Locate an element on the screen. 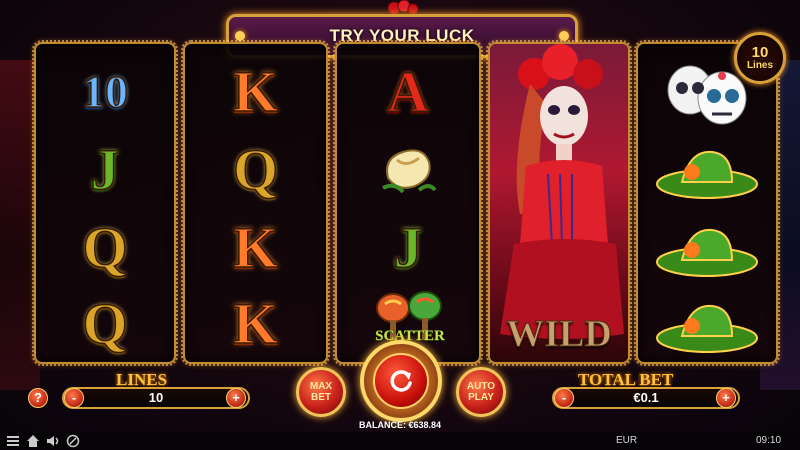  spin-arrow-icon is located at coordinates (401, 381).